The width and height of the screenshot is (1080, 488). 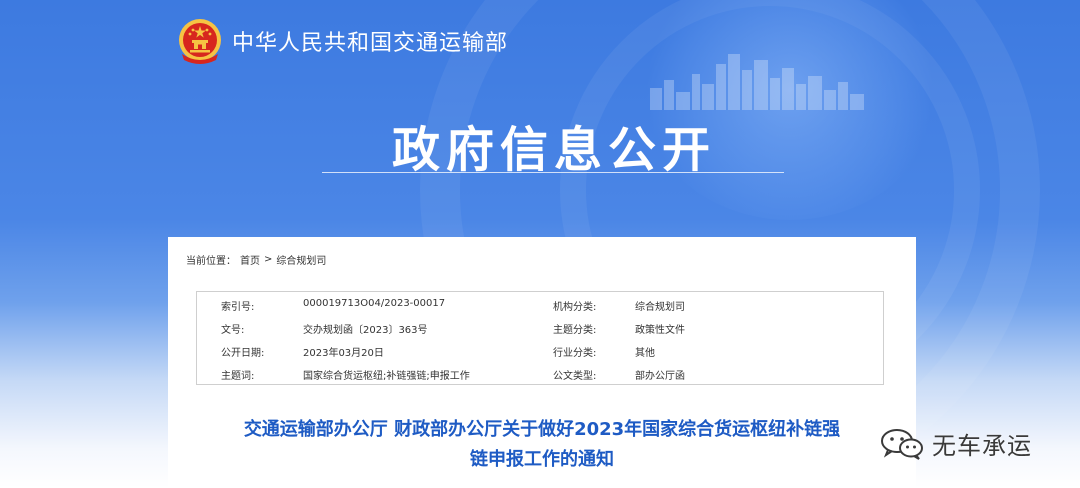 What do you see at coordinates (660, 307) in the screenshot?
I see `info-value: 综合规划司` at bounding box center [660, 307].